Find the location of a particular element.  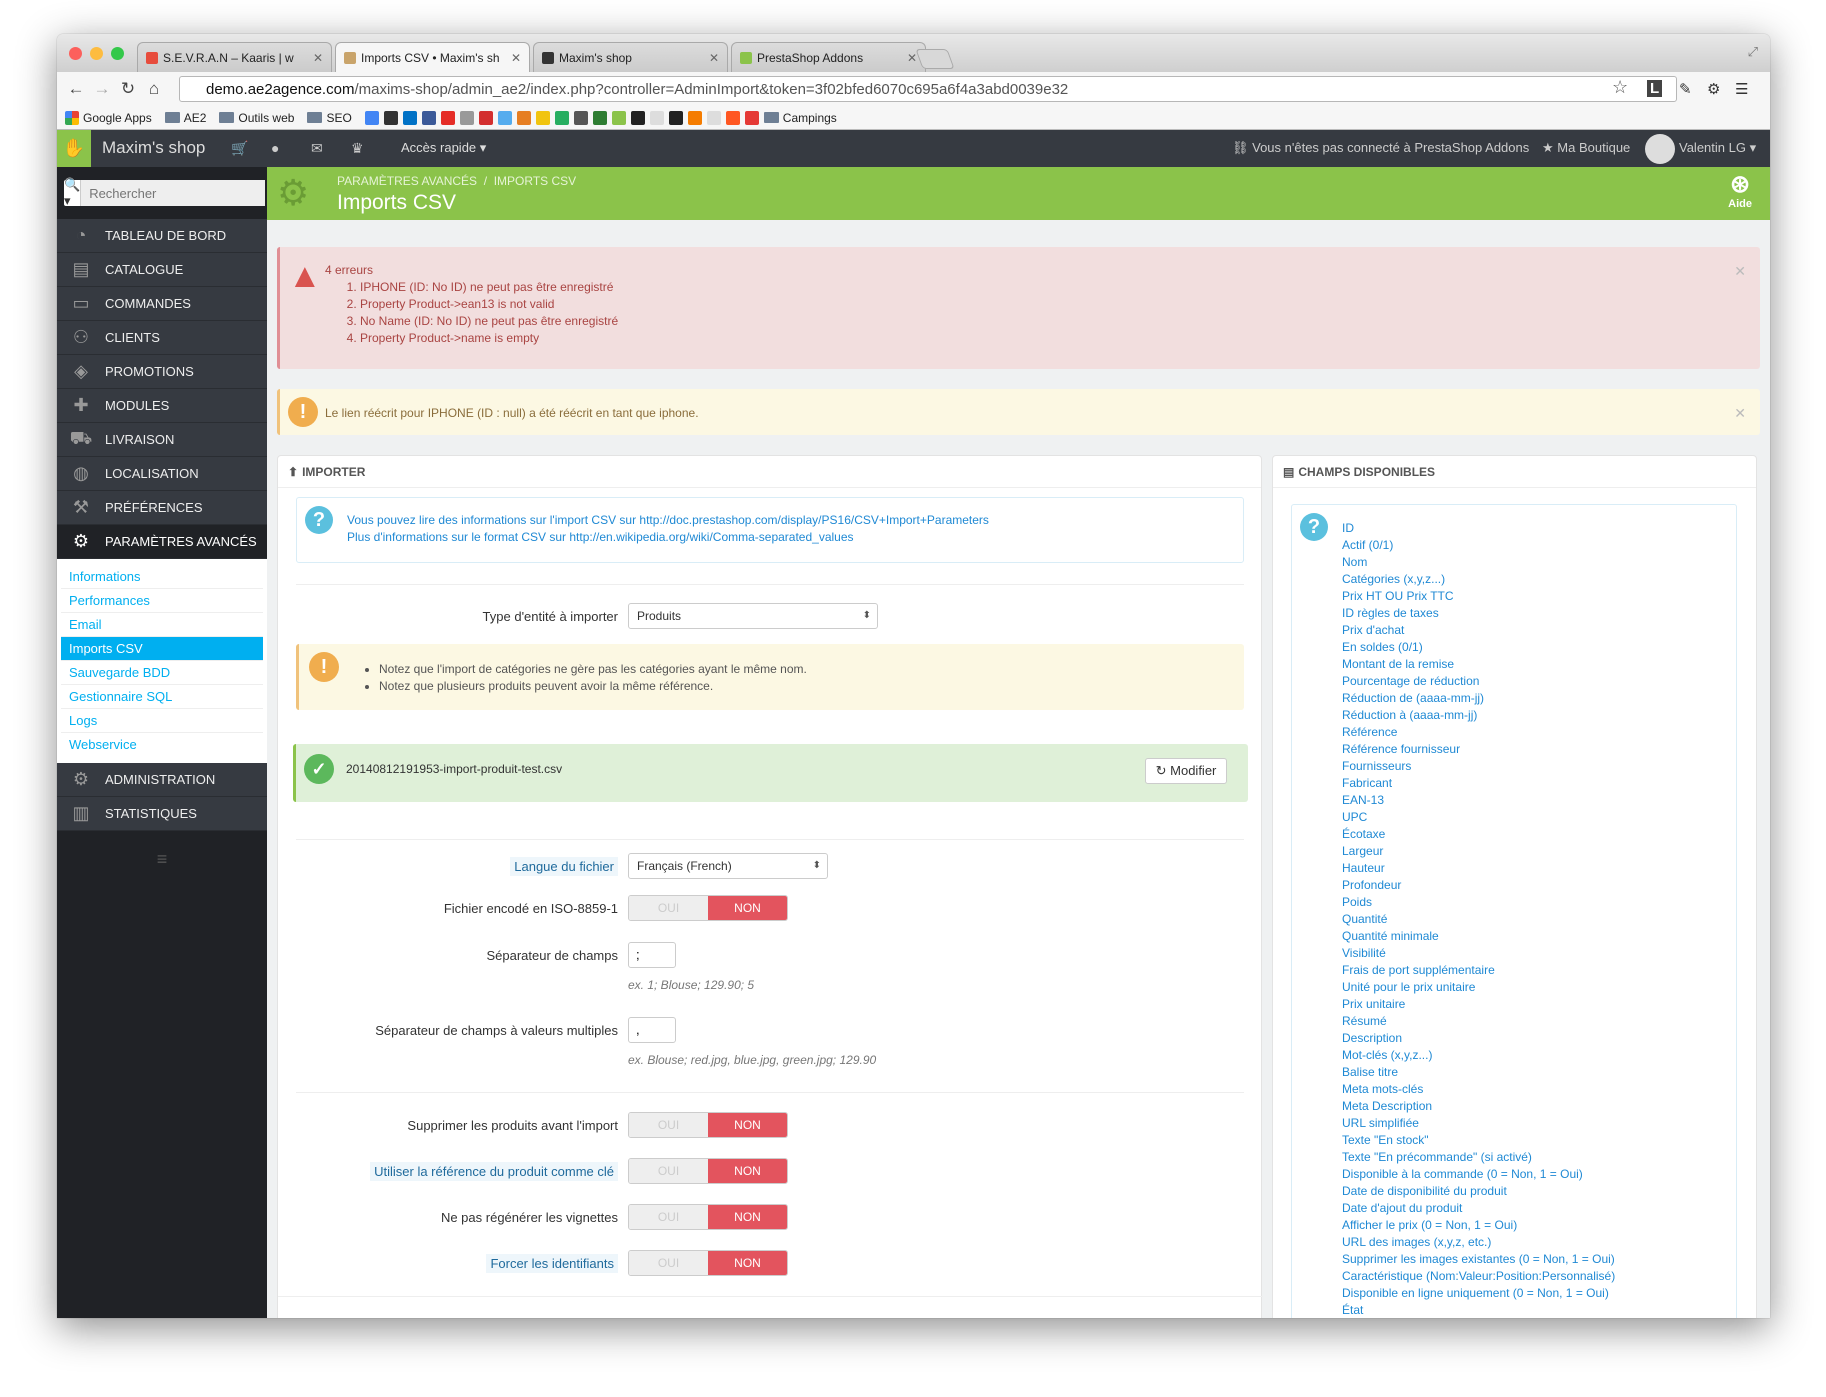

menu-item-customers: ⚇ CLIENTS is located at coordinates (162, 338).